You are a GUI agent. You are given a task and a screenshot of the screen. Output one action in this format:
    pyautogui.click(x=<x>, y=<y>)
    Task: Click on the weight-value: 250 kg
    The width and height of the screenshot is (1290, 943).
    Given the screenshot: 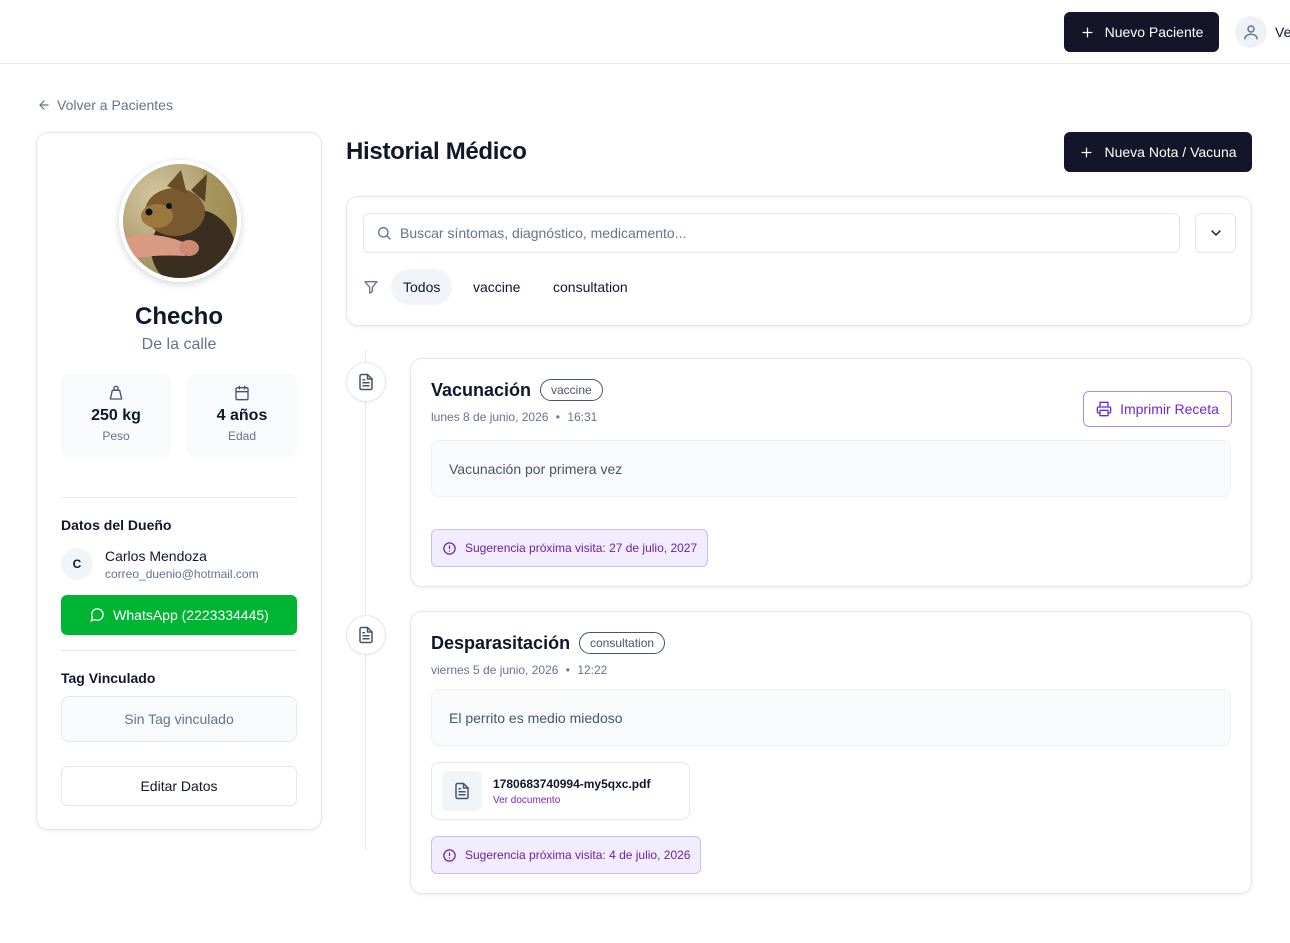 What is the action you would take?
    pyautogui.click(x=116, y=415)
    